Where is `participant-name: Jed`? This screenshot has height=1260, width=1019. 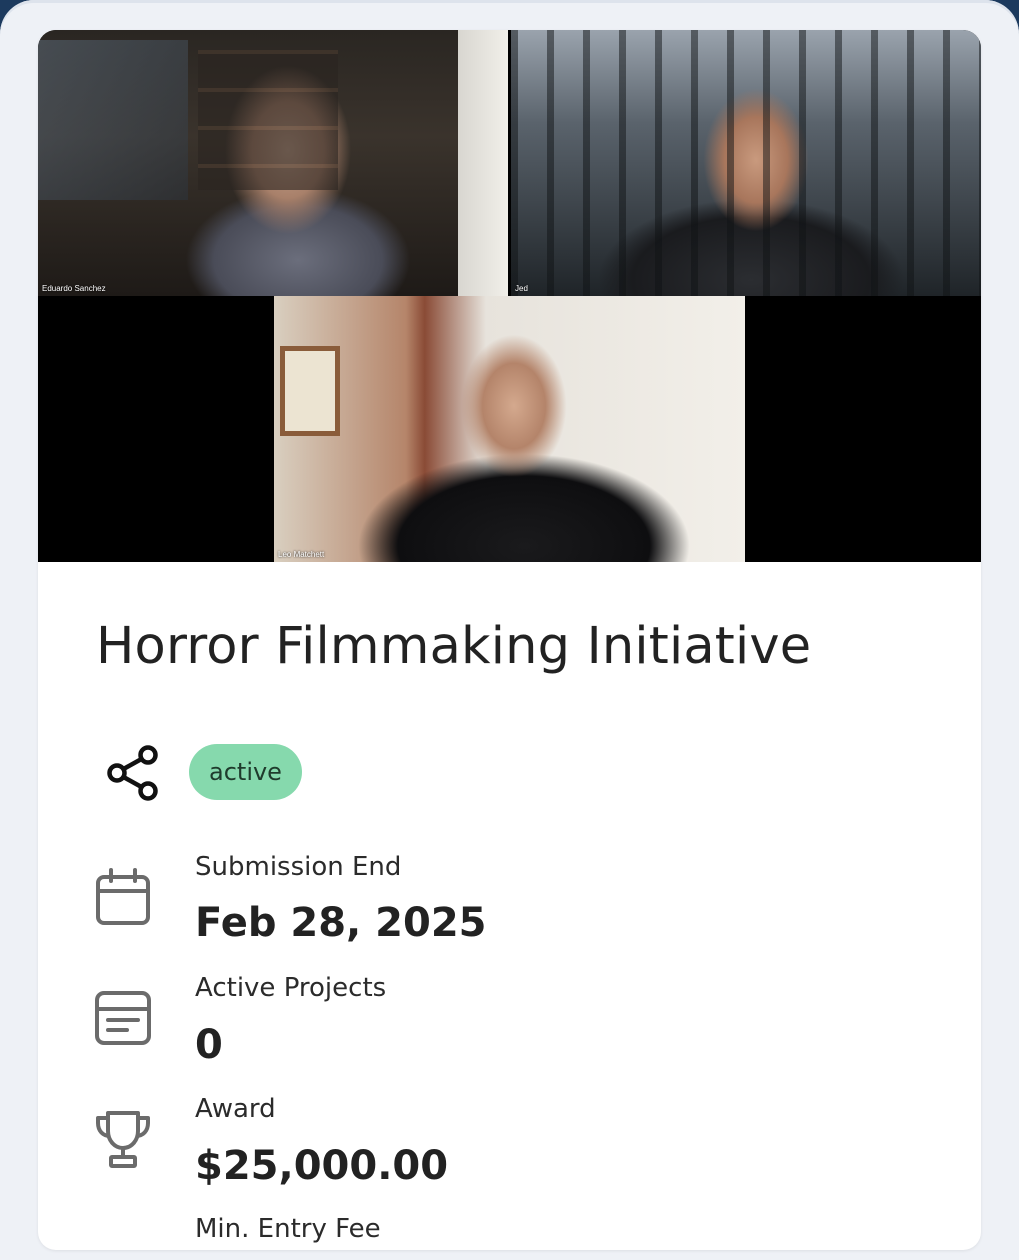
participant-name: Jed is located at coordinates (521, 288).